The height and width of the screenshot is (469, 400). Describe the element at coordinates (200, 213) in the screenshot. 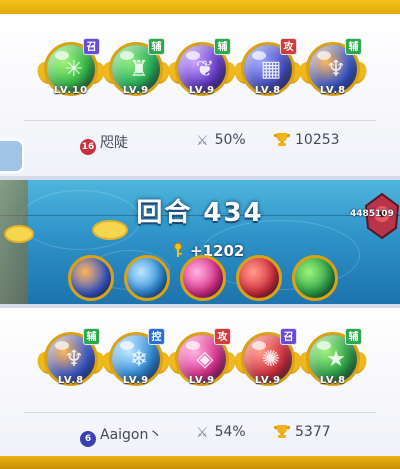

I see `round-counter: 回合 434` at that location.